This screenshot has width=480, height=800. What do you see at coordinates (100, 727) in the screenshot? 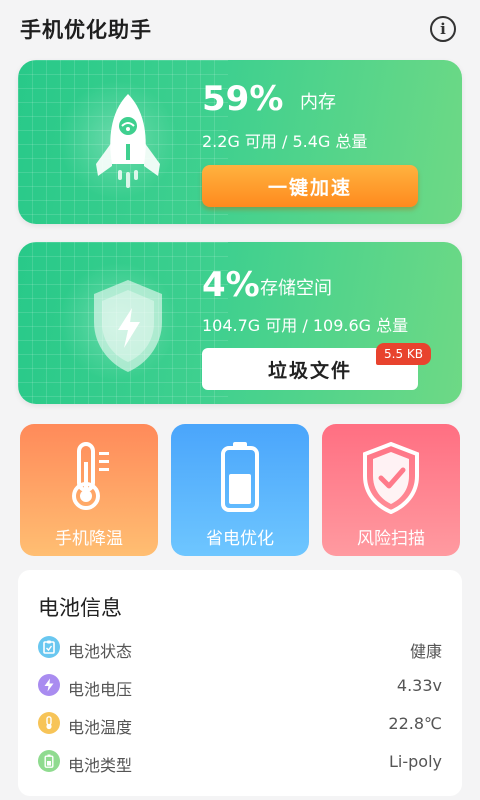
I see `battery-temperature-label: 电池温度` at bounding box center [100, 727].